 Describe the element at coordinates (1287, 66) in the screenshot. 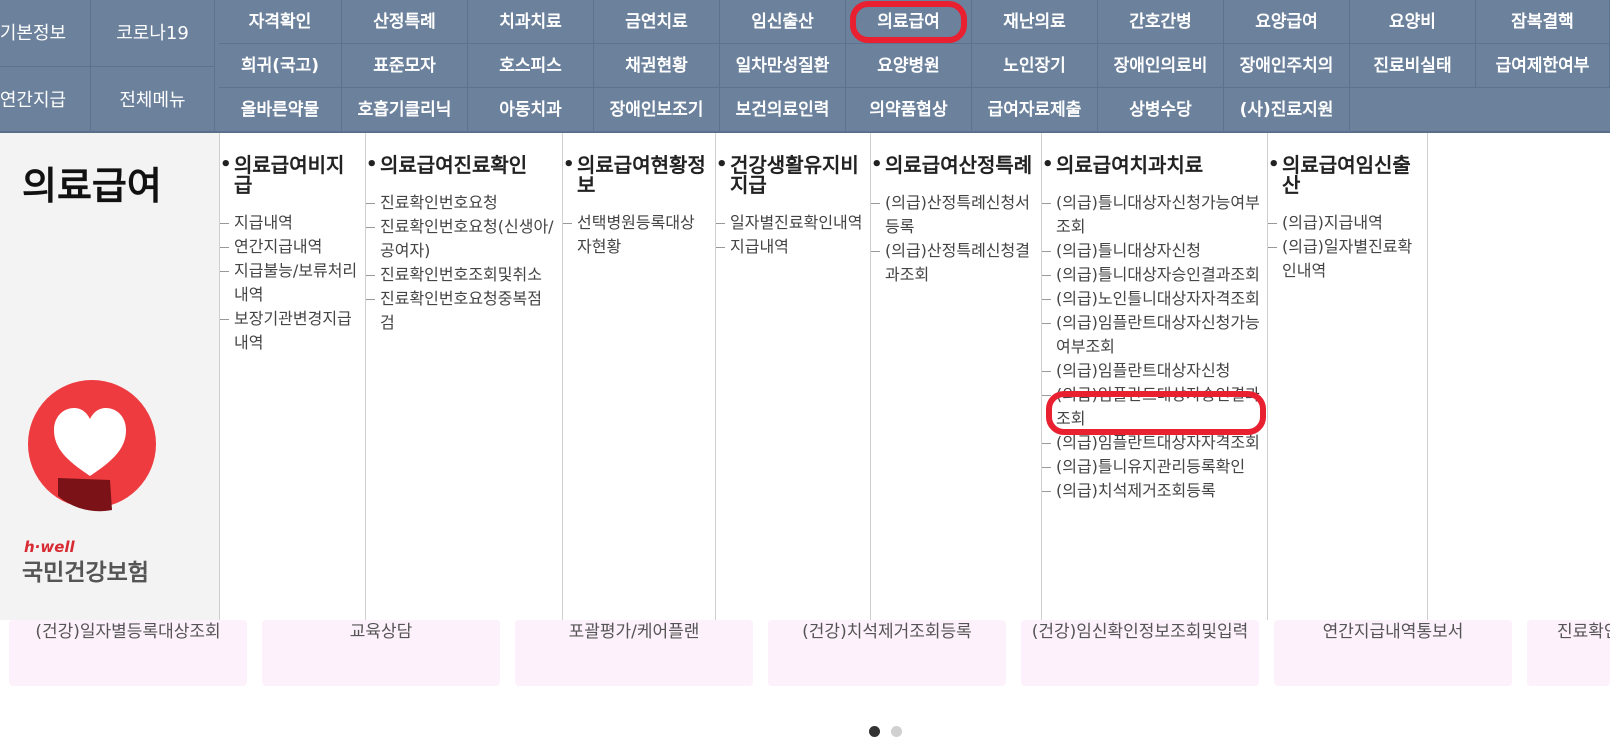

I see `nav-disabled-primary-doctor: 장애인주치의` at that location.